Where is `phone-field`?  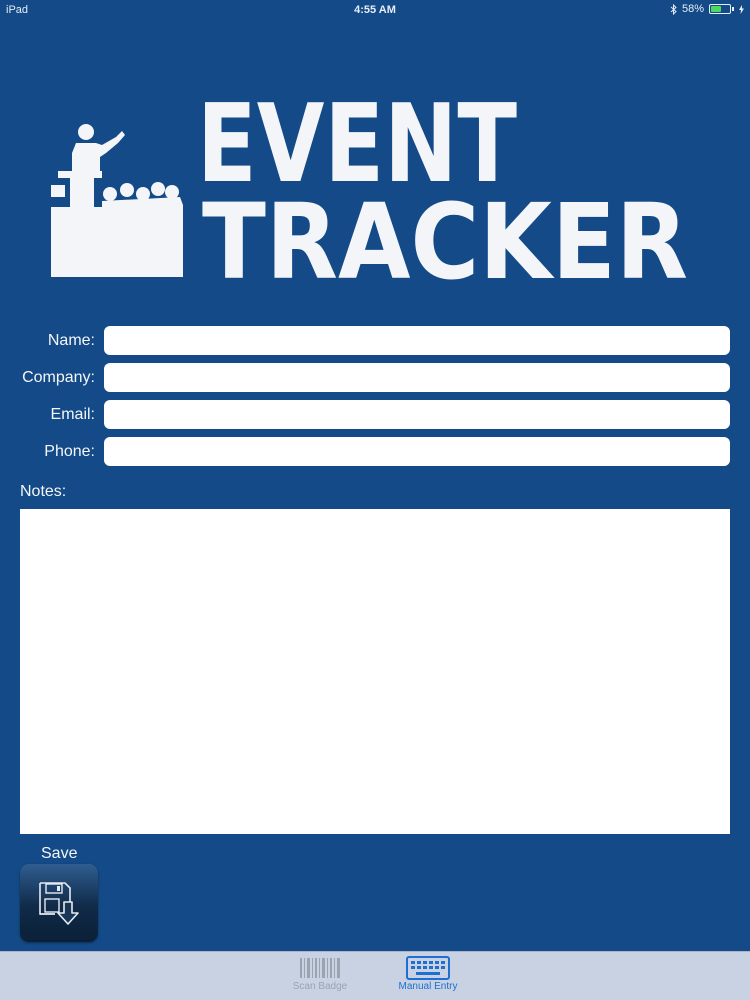
phone-field is located at coordinates (417, 451).